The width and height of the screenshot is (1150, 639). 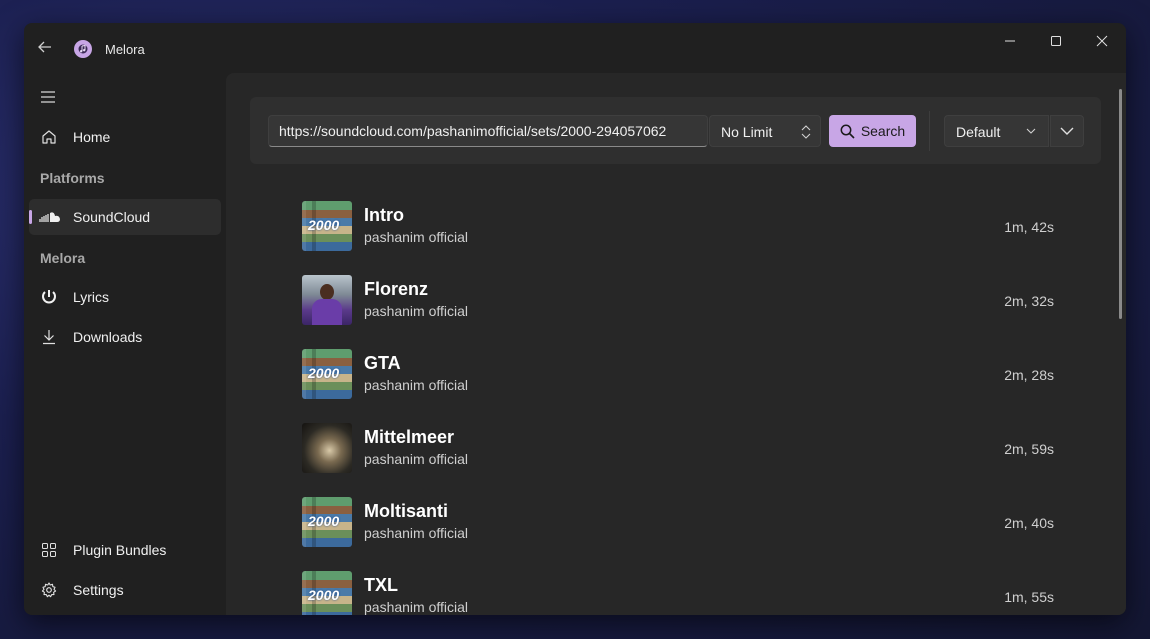 I want to click on maximize-icon, so click(x=1056, y=41).